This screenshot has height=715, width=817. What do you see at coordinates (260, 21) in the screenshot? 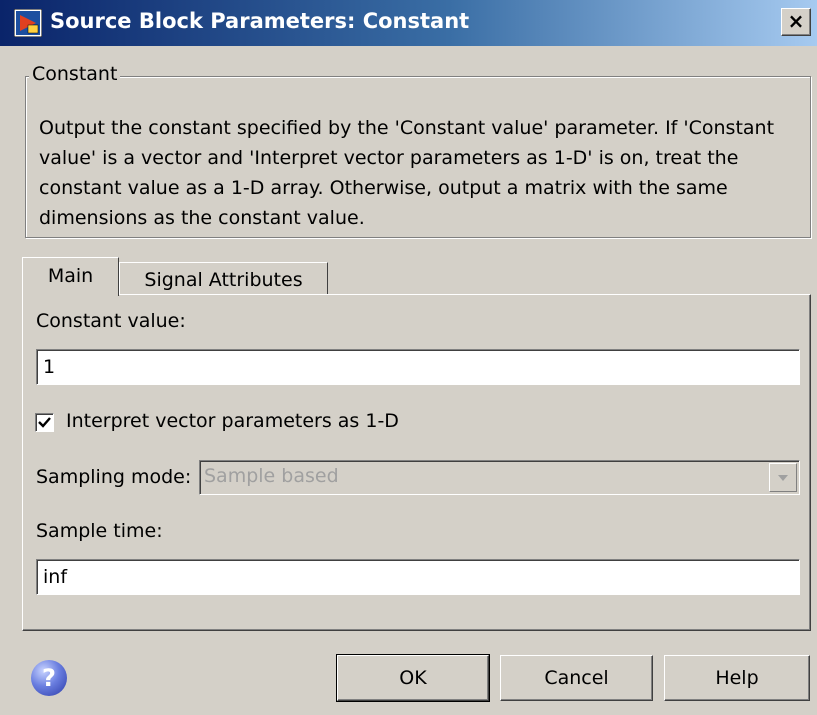
I see `window-title: Source Block Parameters: Constant` at bounding box center [260, 21].